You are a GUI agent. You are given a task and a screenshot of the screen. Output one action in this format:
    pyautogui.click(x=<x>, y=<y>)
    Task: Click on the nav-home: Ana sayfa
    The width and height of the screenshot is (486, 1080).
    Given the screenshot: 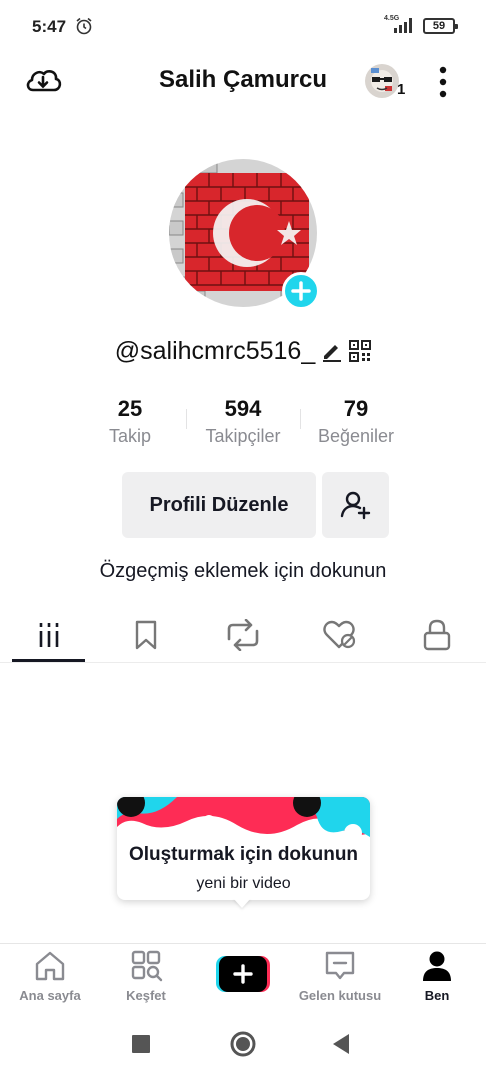 What is the action you would take?
    pyautogui.click(x=50, y=976)
    